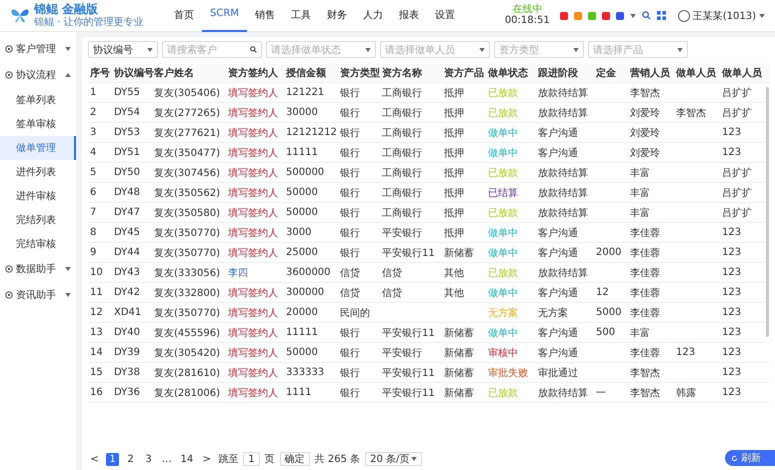 The height and width of the screenshot is (470, 775). What do you see at coordinates (148, 459) in the screenshot?
I see `page-button: 3` at bounding box center [148, 459].